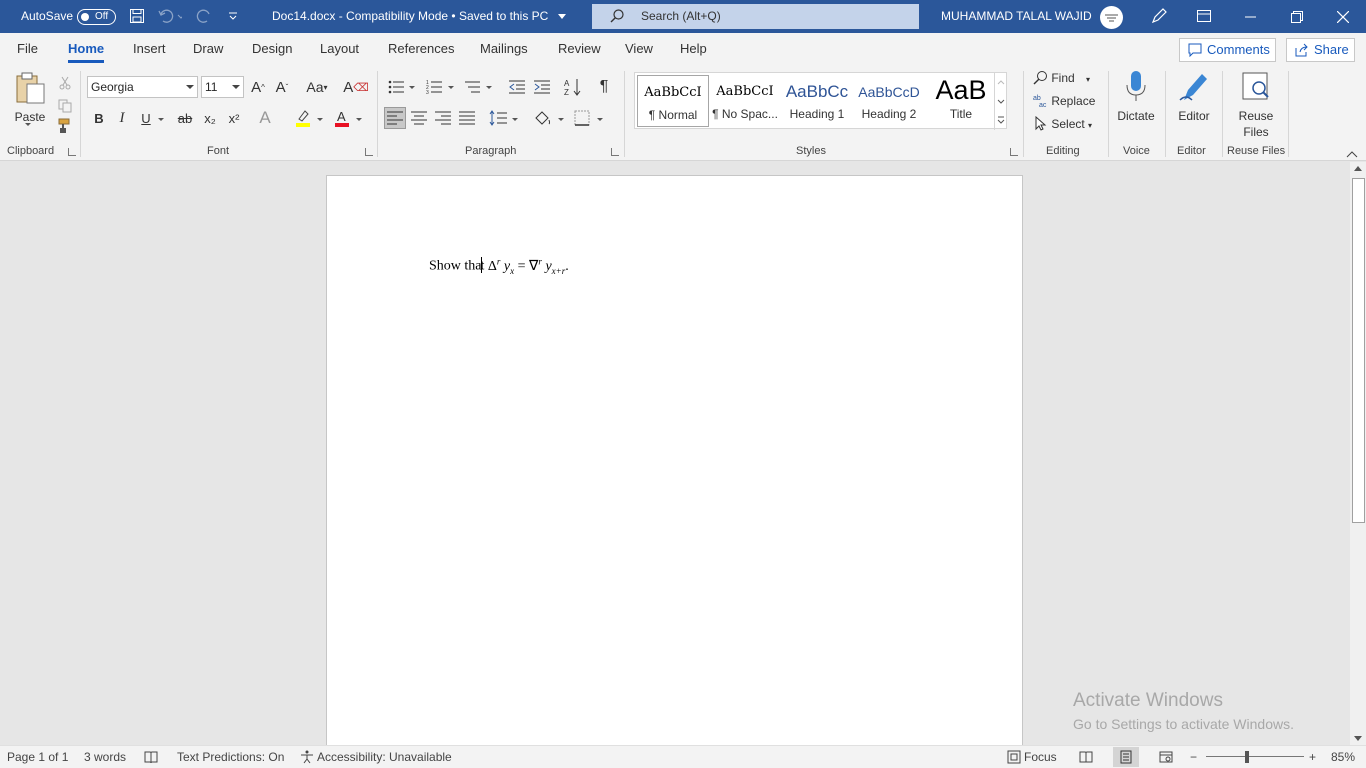 This screenshot has width=1366, height=768. What do you see at coordinates (421, 48) in the screenshot?
I see `tab-references: References` at bounding box center [421, 48].